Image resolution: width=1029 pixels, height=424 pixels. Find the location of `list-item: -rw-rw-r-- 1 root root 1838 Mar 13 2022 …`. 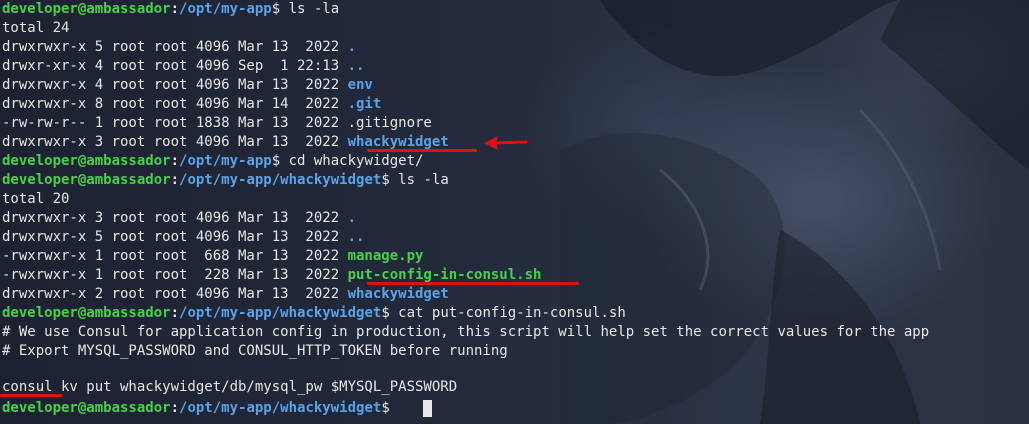

list-item: -rw-rw-r-- 1 root root 1838 Mar 13 2022 … is located at coordinates (217, 123).